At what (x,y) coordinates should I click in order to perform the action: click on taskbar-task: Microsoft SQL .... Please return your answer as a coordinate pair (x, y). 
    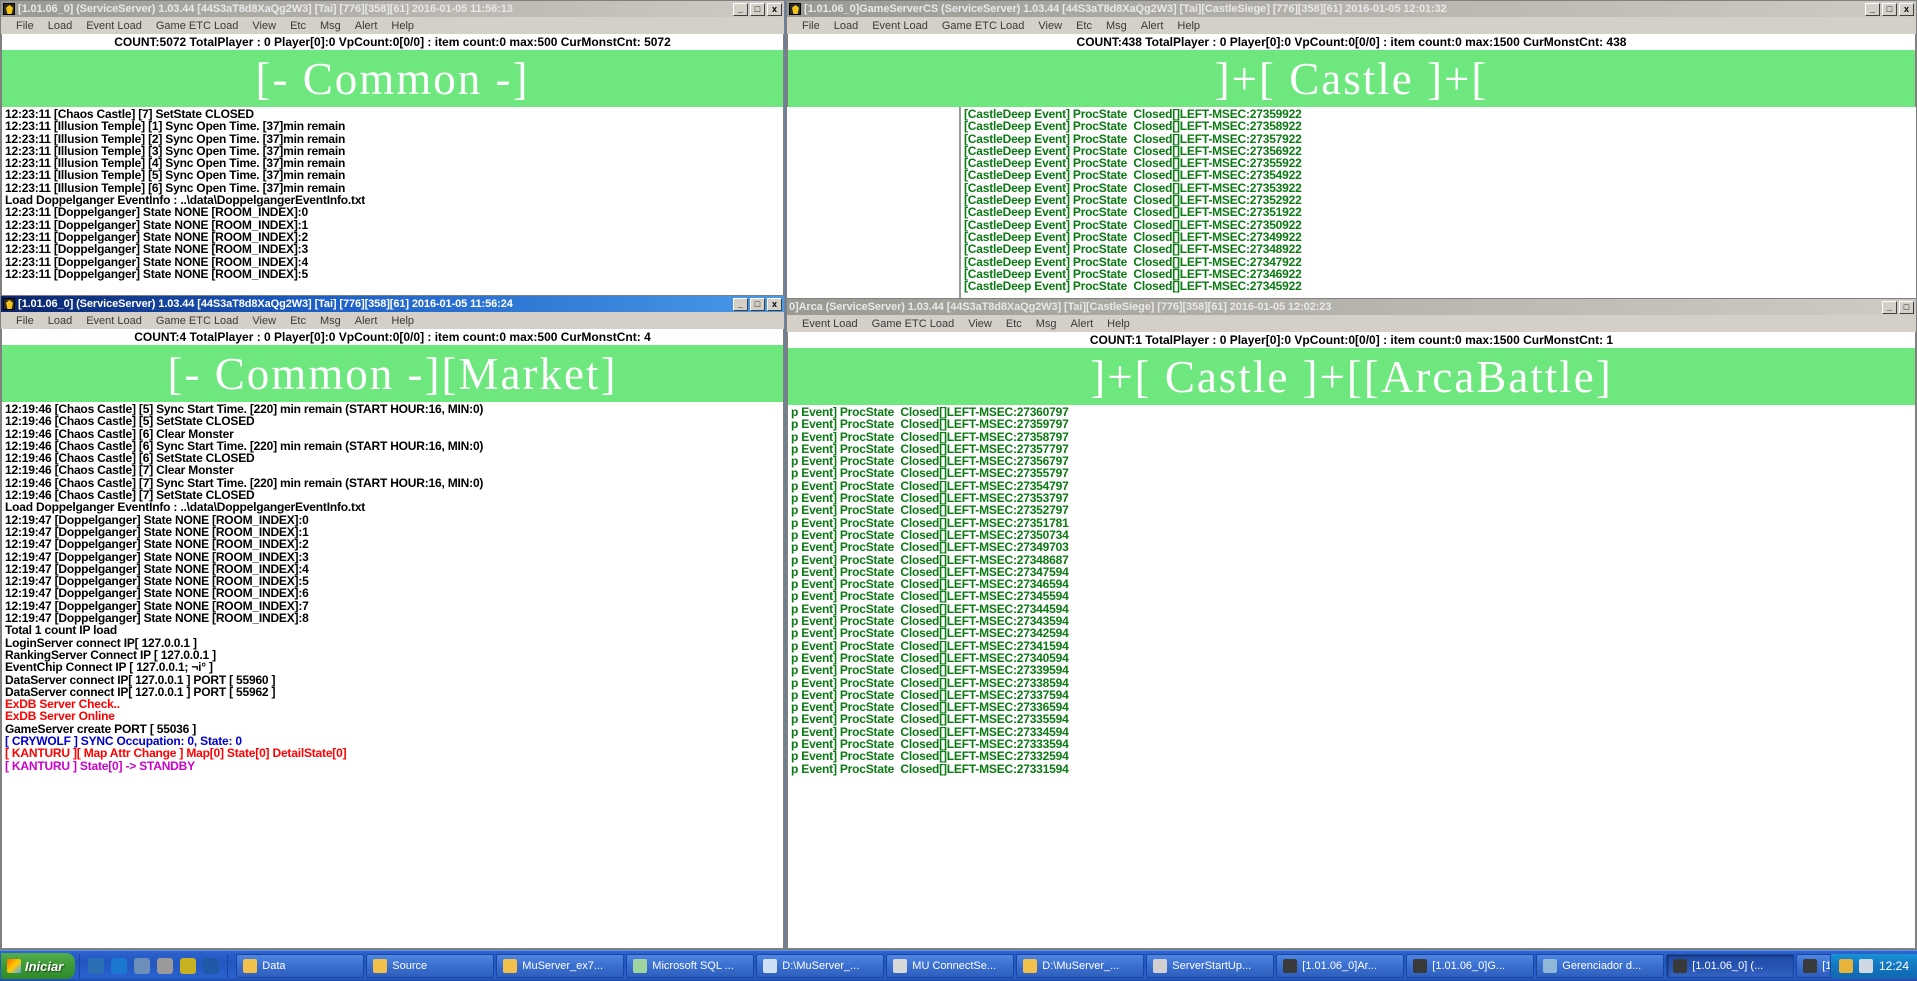
    Looking at the image, I should click on (690, 966).